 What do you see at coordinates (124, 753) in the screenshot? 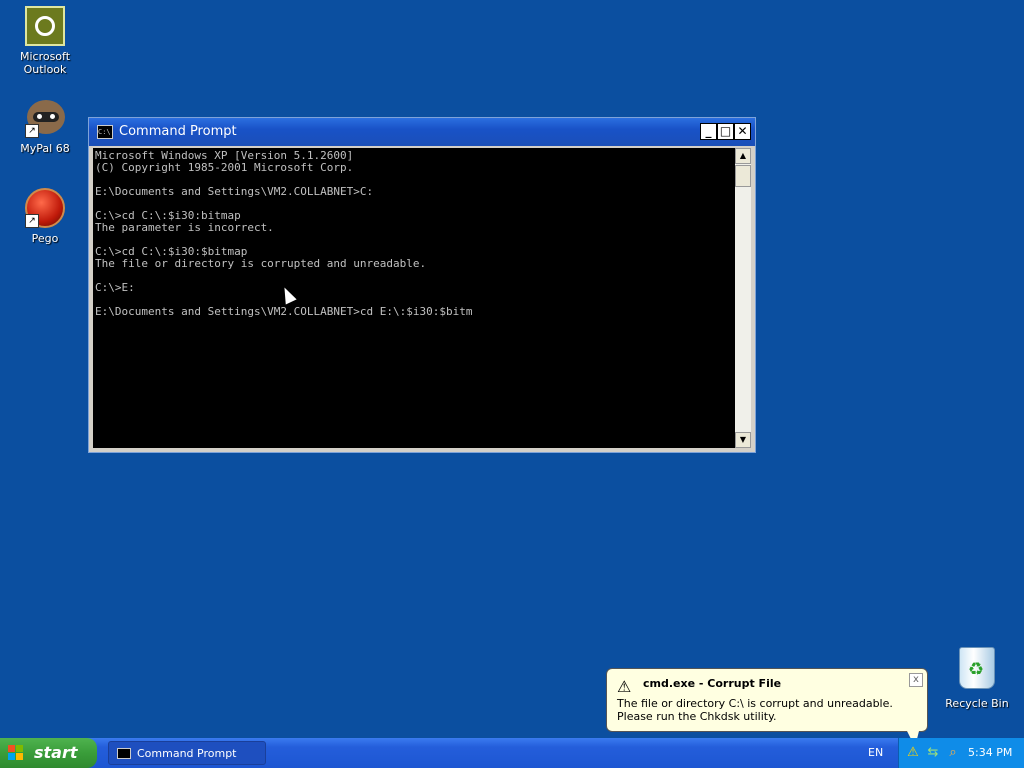
I see `cmd-app-icon` at bounding box center [124, 753].